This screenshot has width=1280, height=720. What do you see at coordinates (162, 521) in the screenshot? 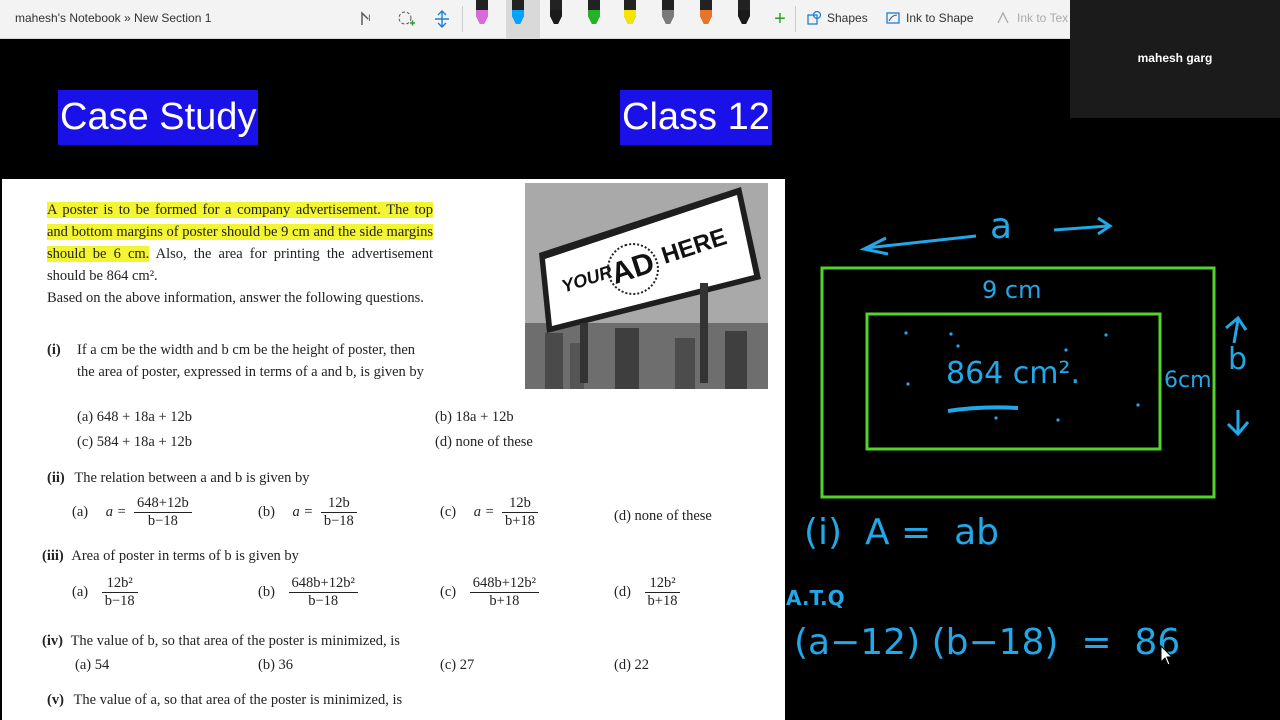
I see `q2-a-denominator: b−18` at bounding box center [162, 521].